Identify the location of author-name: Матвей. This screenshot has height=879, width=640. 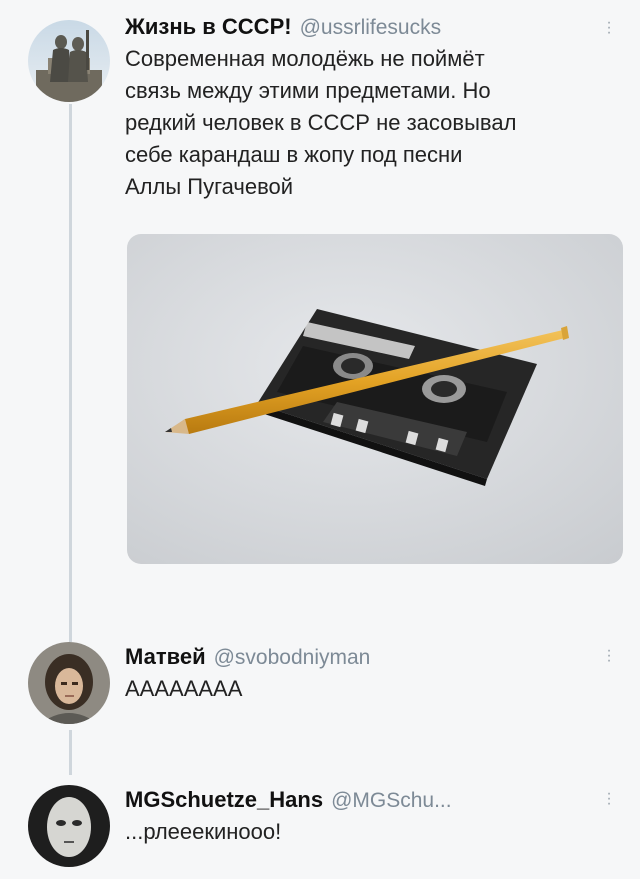
(165, 657).